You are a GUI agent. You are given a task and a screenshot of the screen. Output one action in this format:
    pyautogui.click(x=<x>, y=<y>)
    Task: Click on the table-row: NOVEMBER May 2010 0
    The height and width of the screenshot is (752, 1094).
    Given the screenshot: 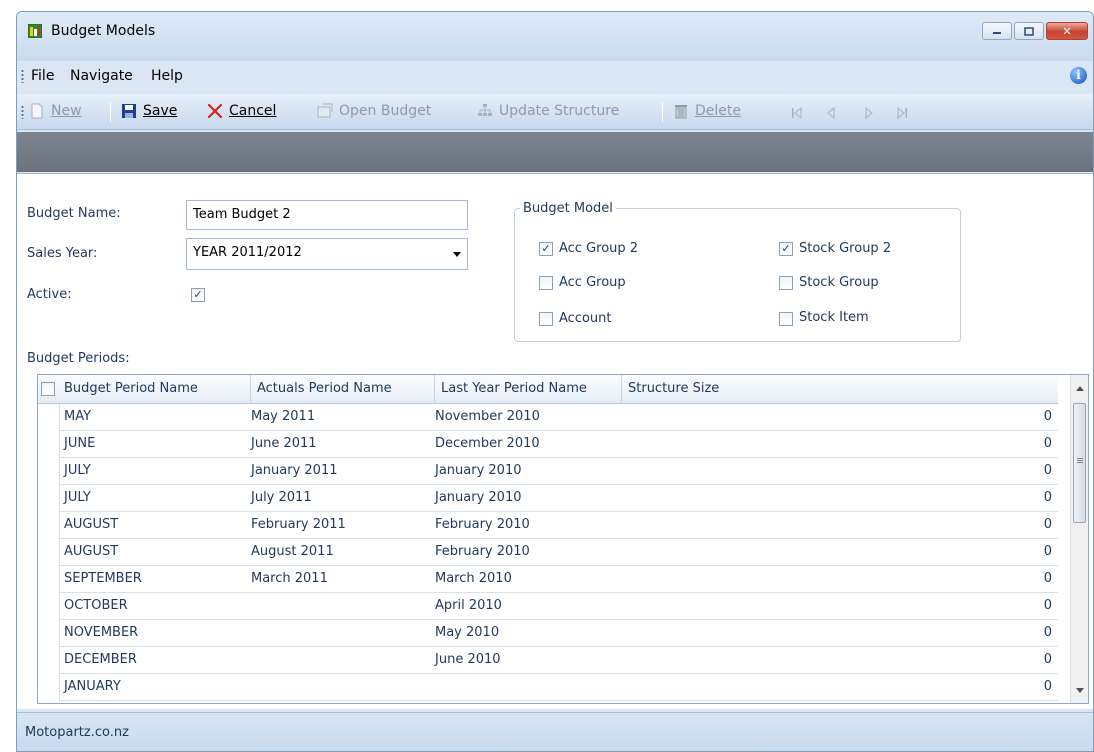 What is the action you would take?
    pyautogui.click(x=548, y=633)
    